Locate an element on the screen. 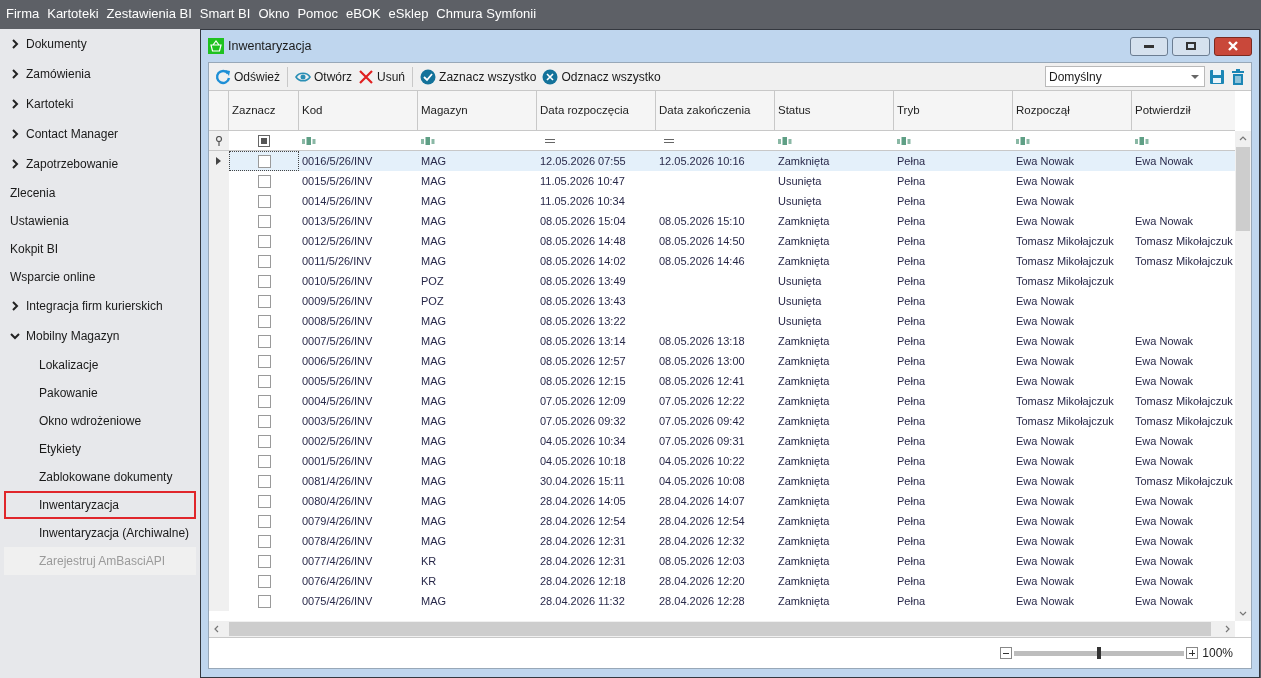 The width and height of the screenshot is (1261, 678). slider-thumb is located at coordinates (1099, 653).